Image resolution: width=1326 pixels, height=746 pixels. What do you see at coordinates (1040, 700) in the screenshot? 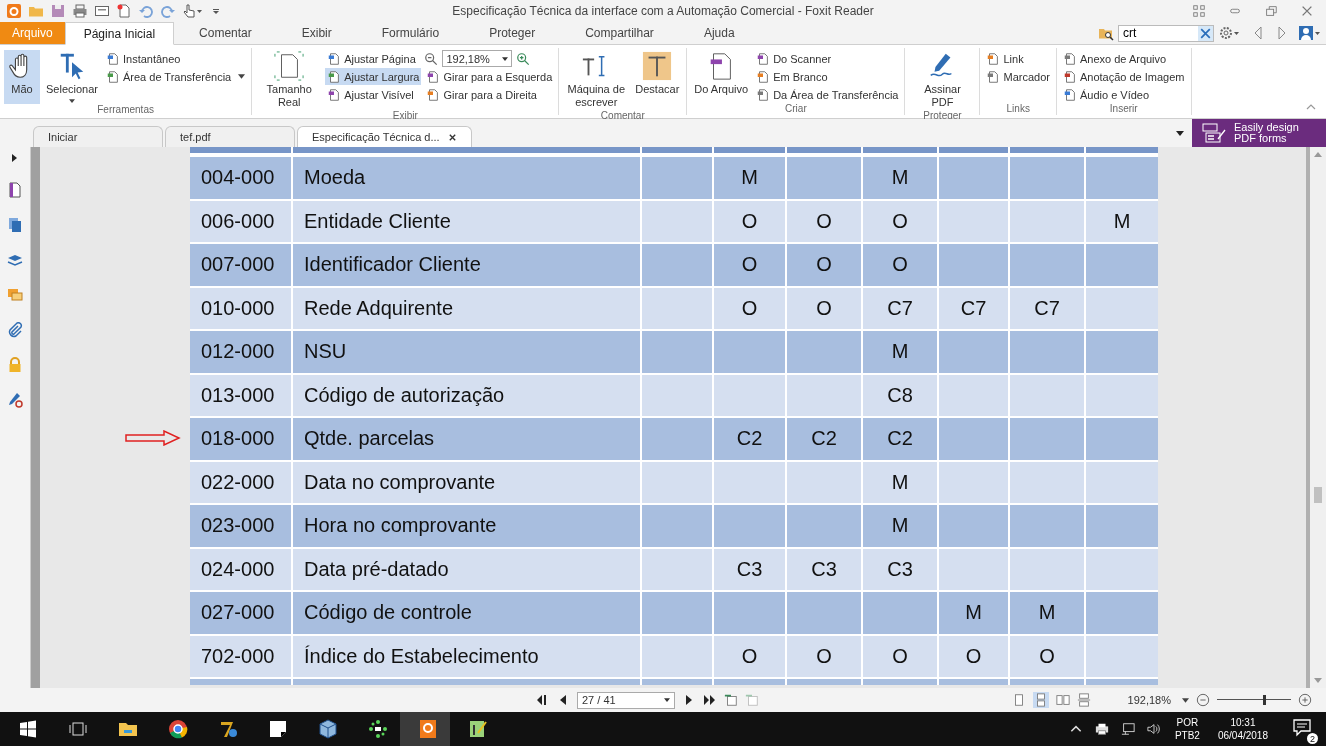
I see `continuous-page-icon` at bounding box center [1040, 700].